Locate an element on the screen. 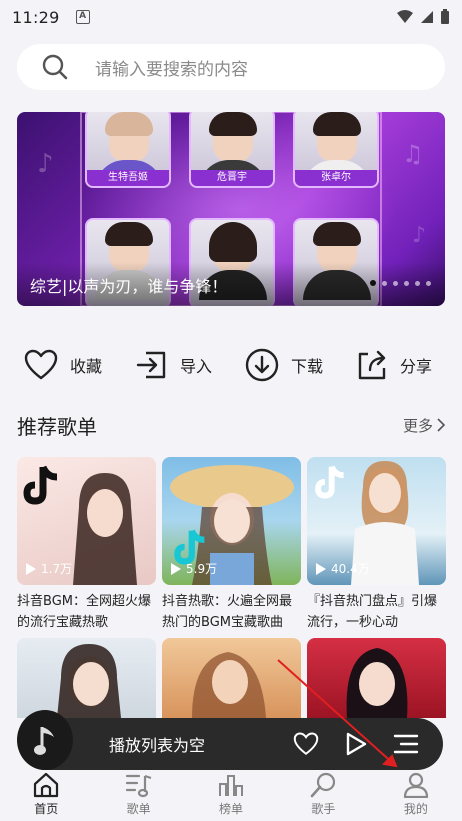  carousel-indicator is located at coordinates (400, 283).